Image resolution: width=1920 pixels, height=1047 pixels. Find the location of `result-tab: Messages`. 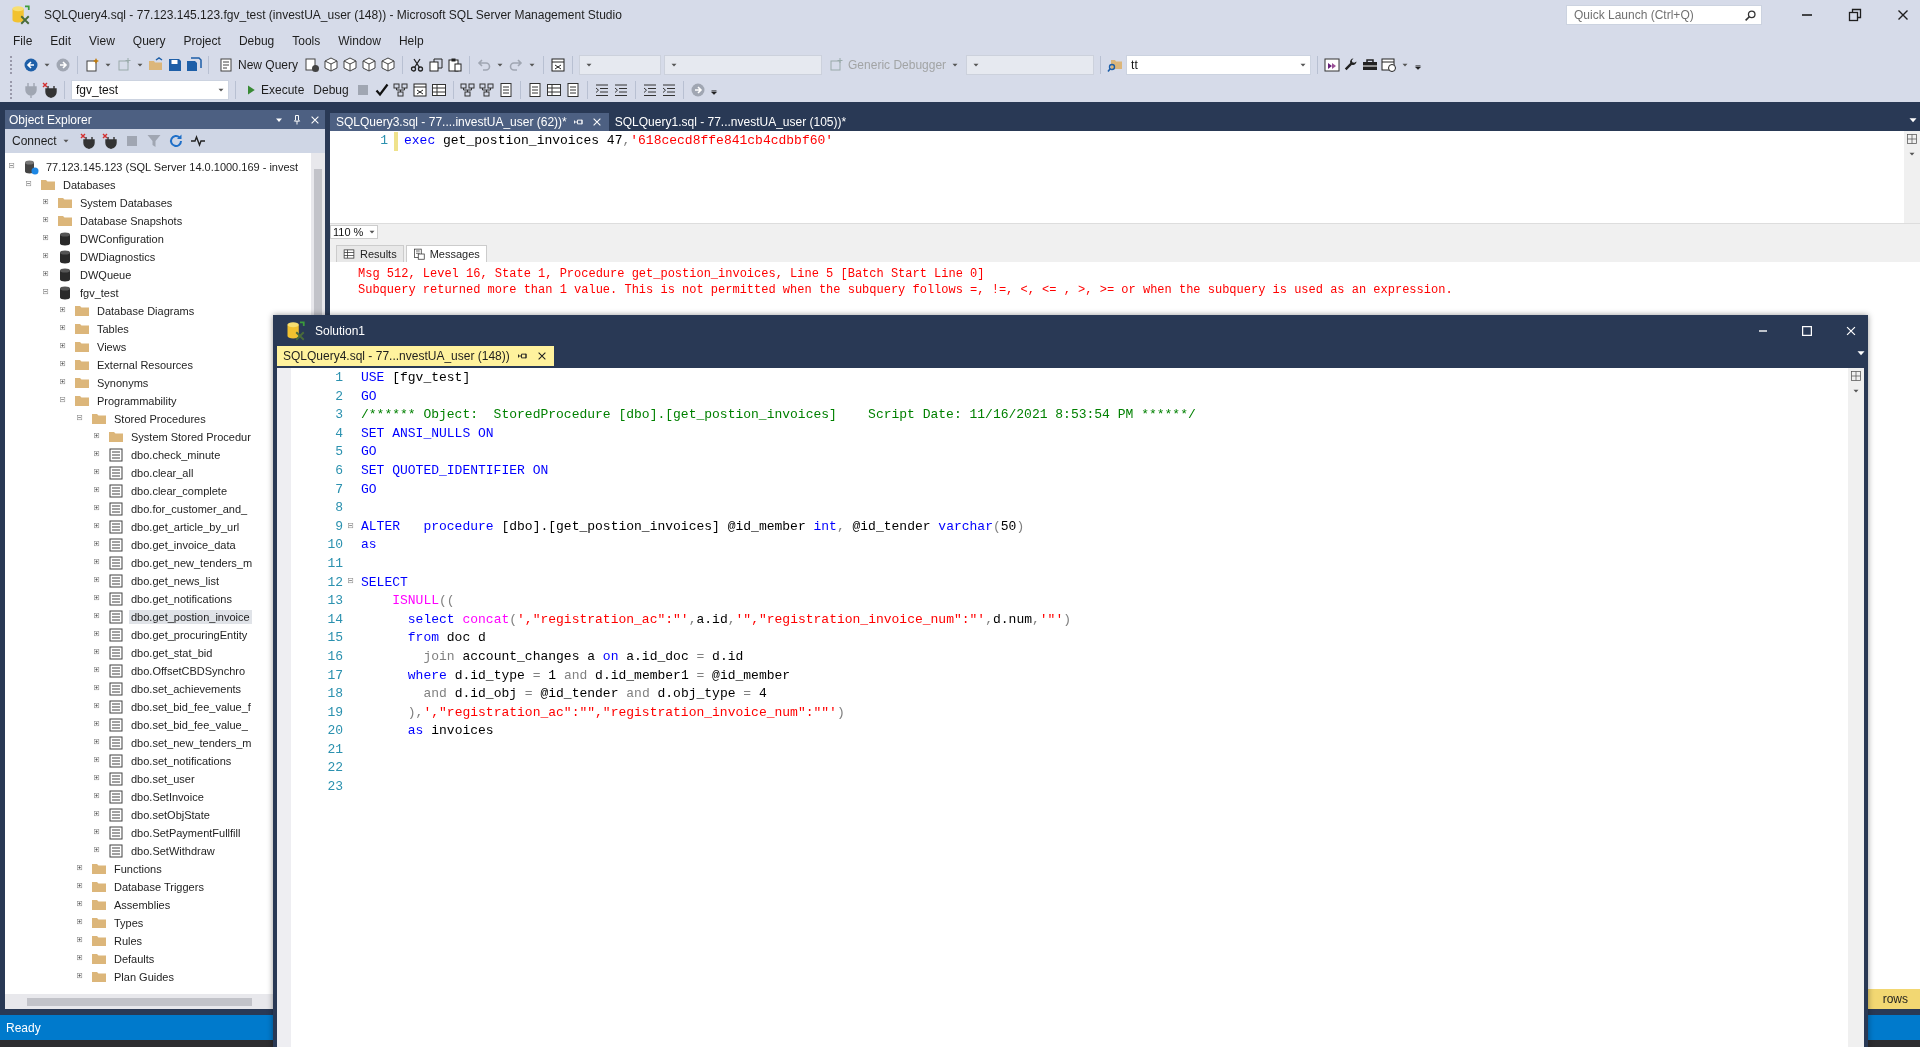

result-tab: Messages is located at coordinates (446, 253).